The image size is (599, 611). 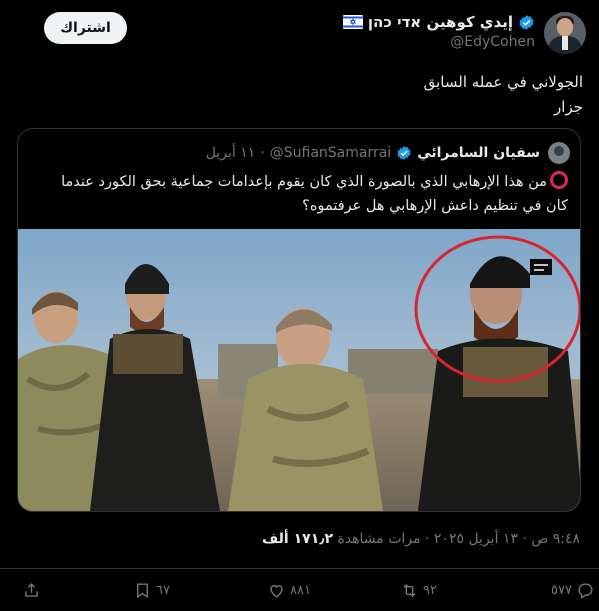 What do you see at coordinates (298, 539) in the screenshot?
I see `views-count: ١٧١٫٢ ألف` at bounding box center [298, 539].